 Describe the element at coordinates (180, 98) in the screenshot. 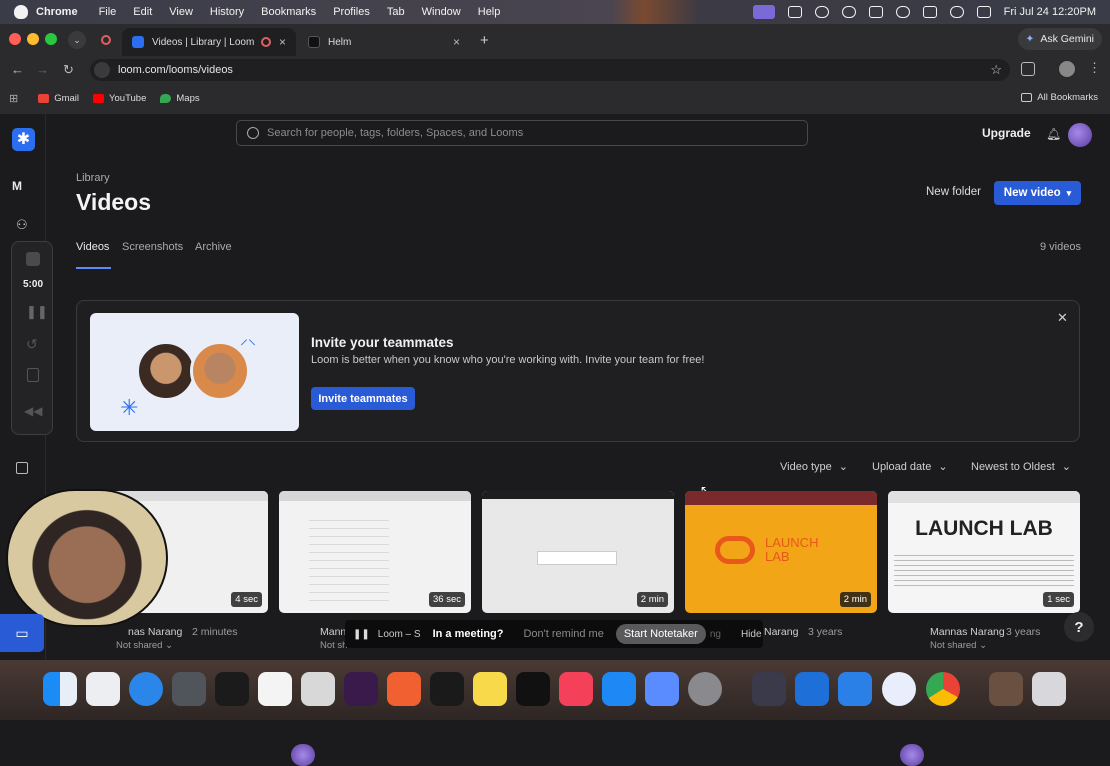

I see `bookmark-maps: Maps` at that location.